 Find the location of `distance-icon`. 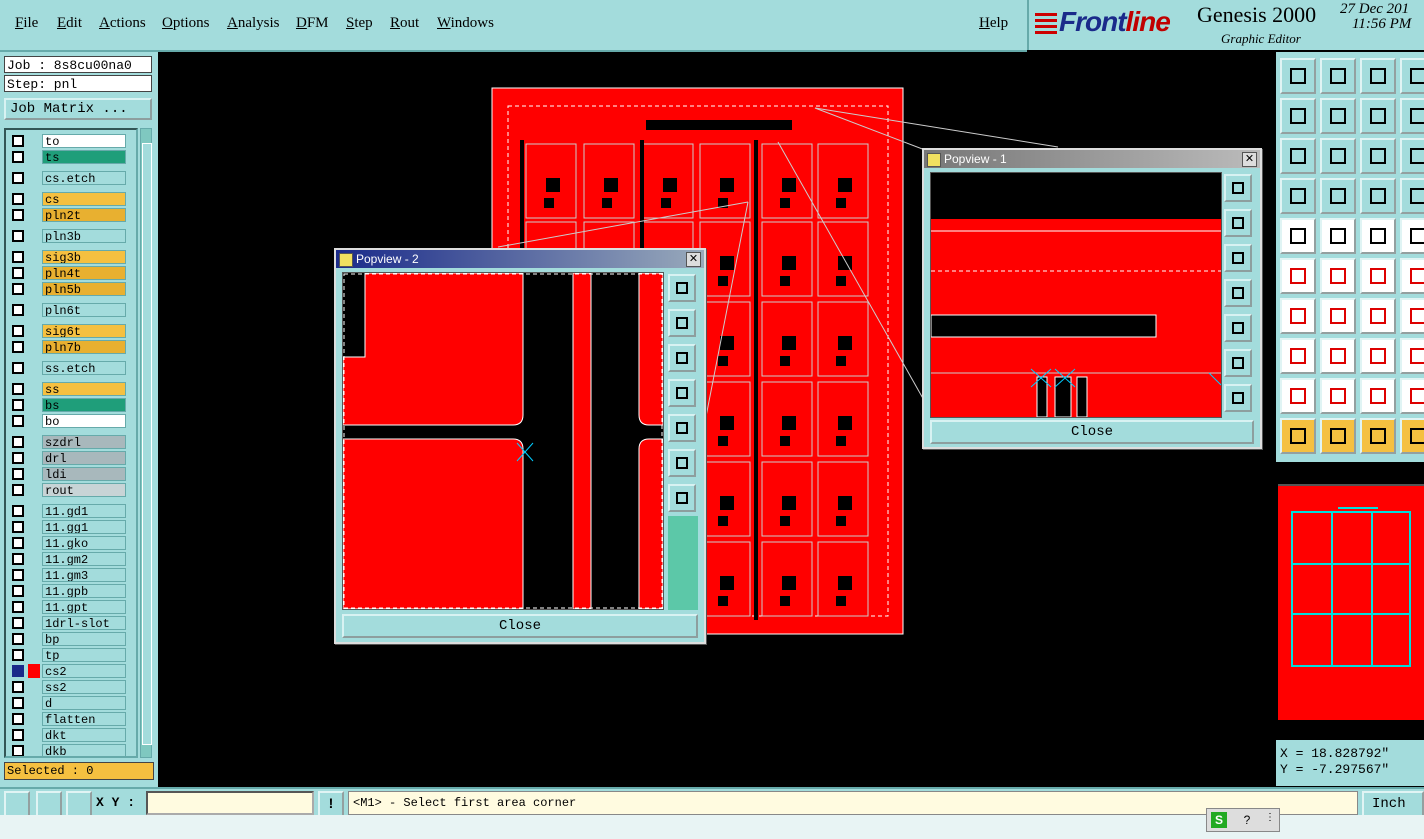

distance-icon is located at coordinates (1378, 356).